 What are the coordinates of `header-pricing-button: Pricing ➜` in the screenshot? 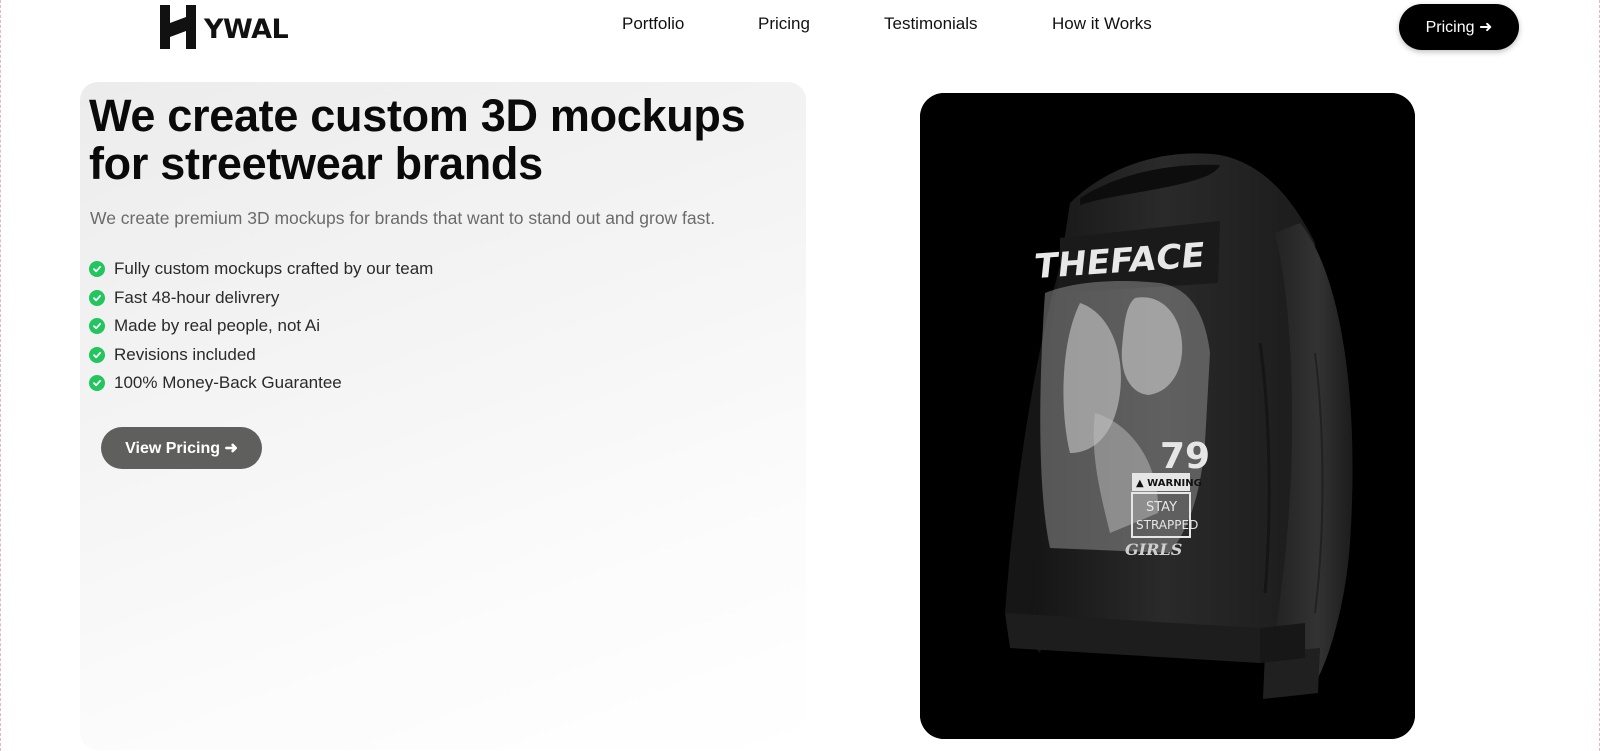 It's located at (1459, 27).